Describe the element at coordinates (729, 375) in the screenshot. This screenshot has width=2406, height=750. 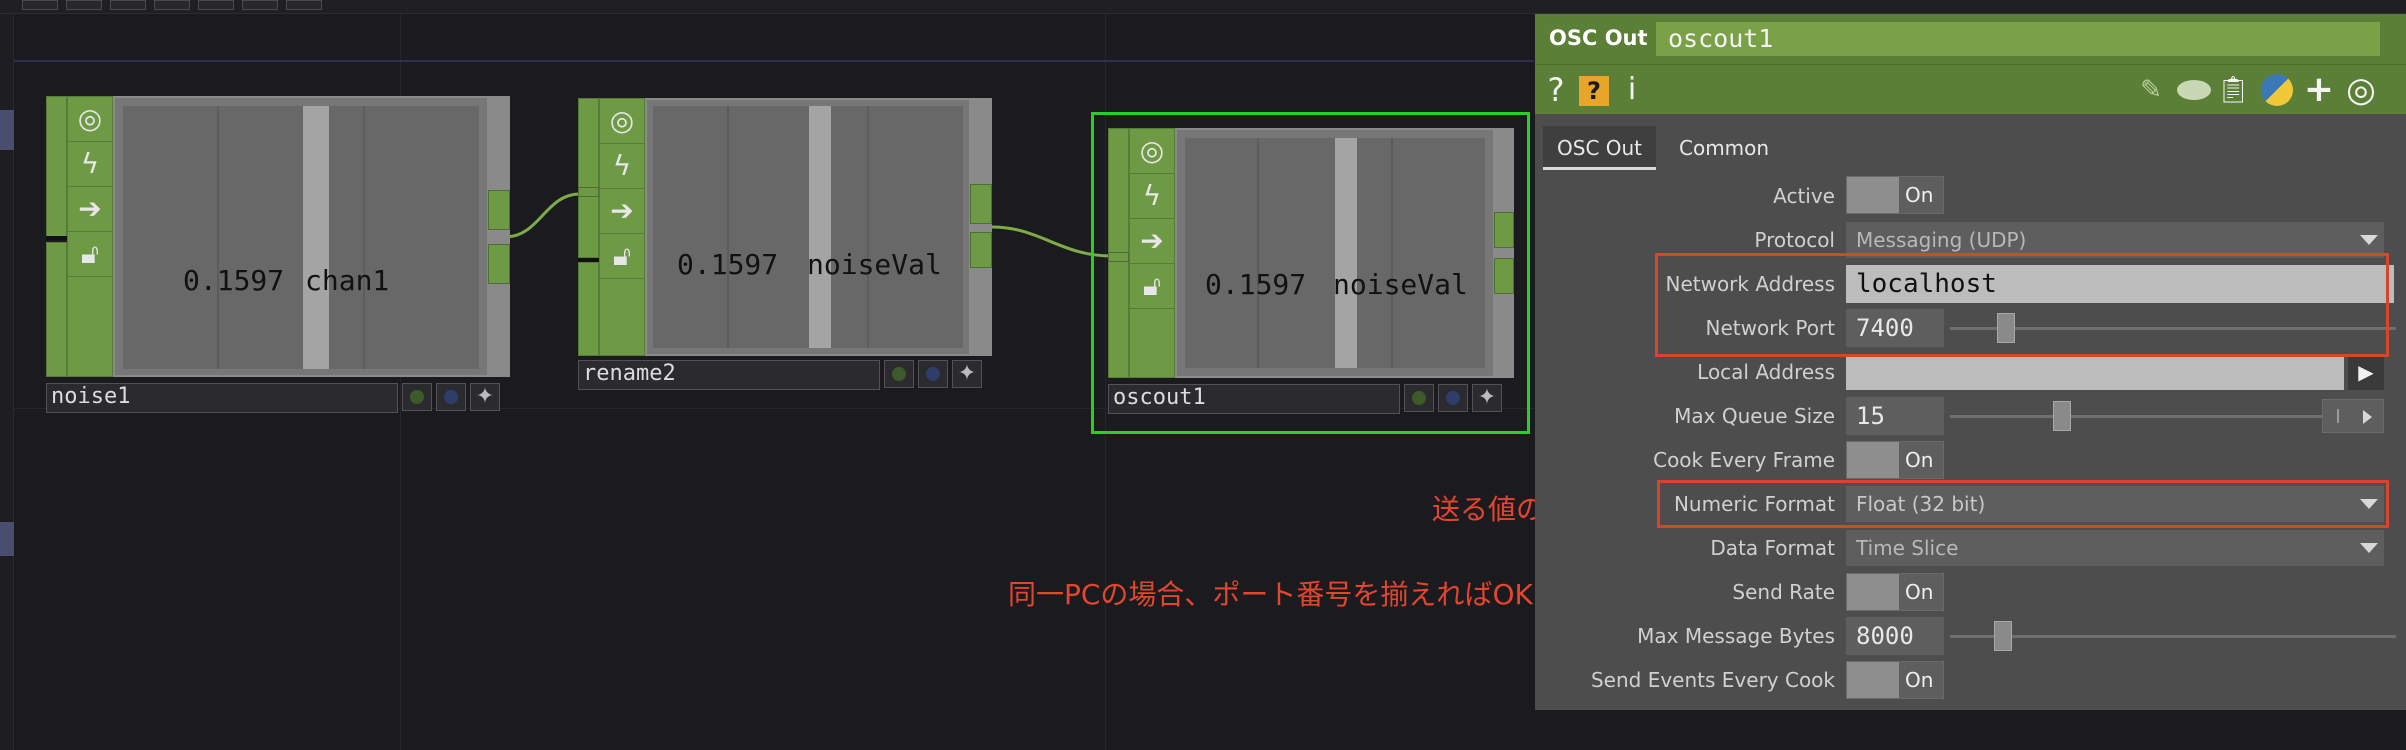
I see `node-name: rename2` at that location.